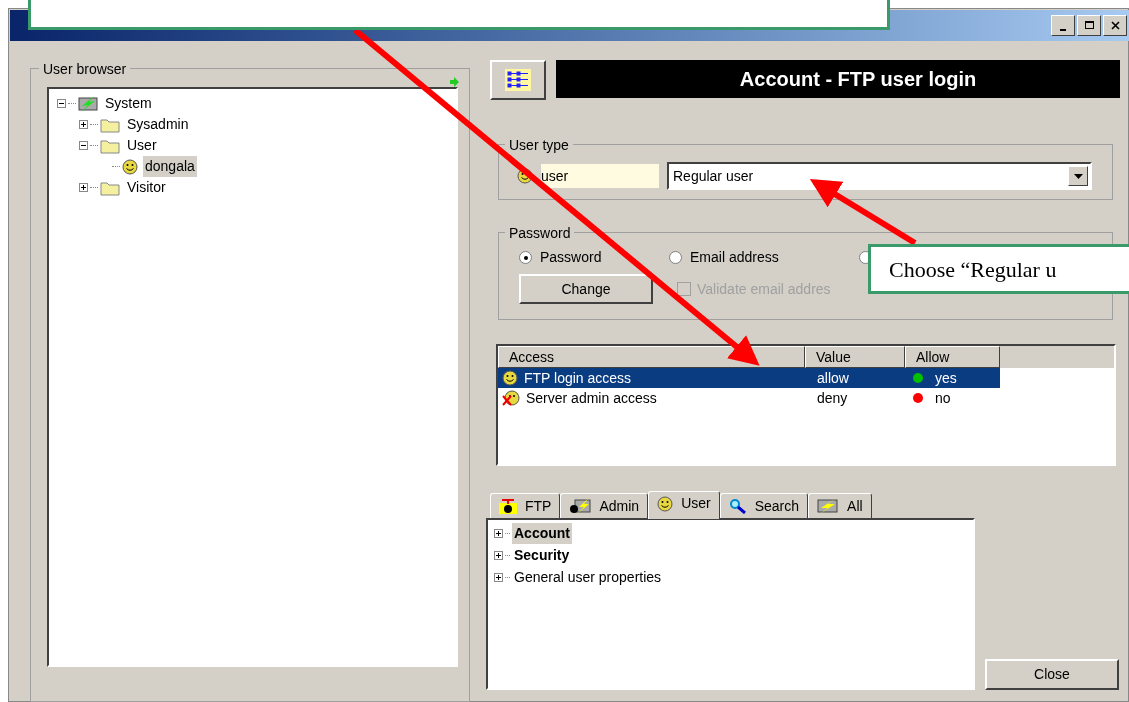  What do you see at coordinates (838, 79) in the screenshot?
I see `page-header: Account - FTP user login` at bounding box center [838, 79].